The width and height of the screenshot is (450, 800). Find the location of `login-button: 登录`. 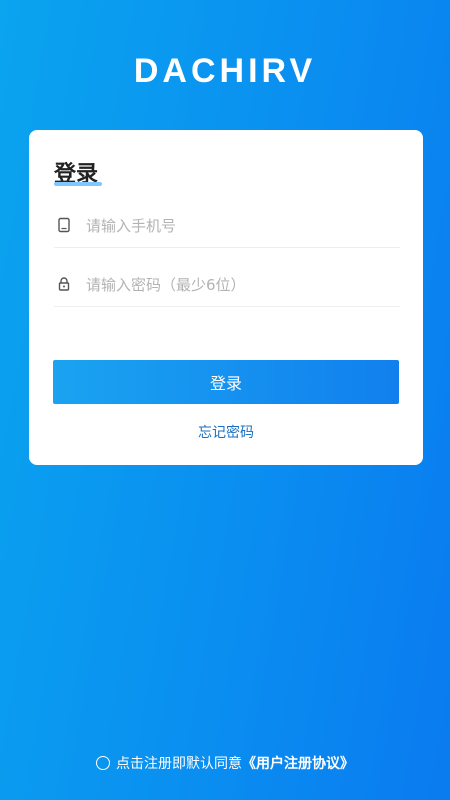

login-button: 登录 is located at coordinates (226, 382).